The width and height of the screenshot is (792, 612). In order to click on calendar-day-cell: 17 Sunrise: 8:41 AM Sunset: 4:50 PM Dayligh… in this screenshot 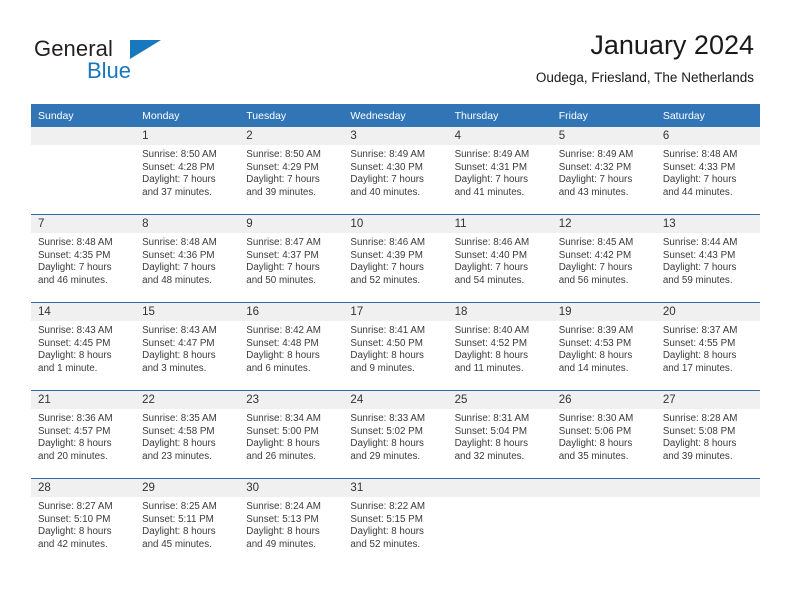, I will do `click(395, 346)`.